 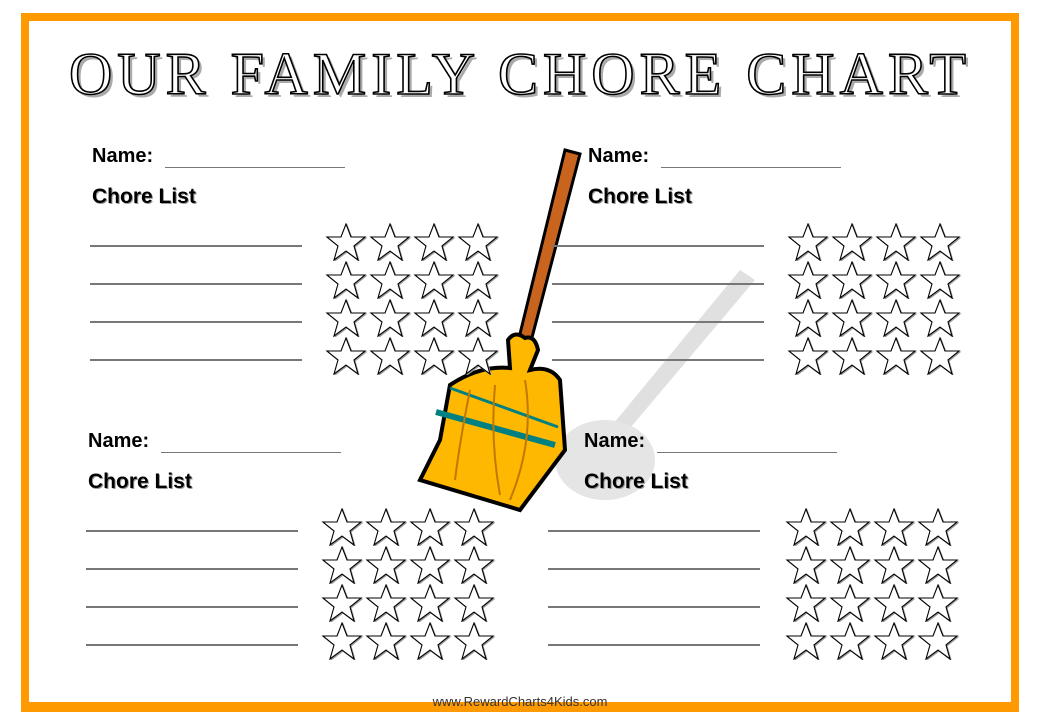 What do you see at coordinates (520, 701) in the screenshot?
I see `website-footer: www.RewardCharts4Kids.com` at bounding box center [520, 701].